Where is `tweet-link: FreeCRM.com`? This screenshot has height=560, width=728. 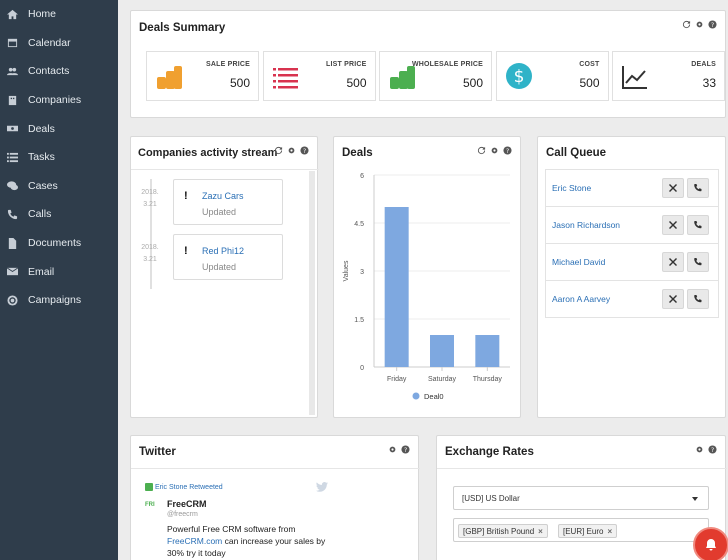
tweet-link: FreeCRM.com is located at coordinates (194, 541).